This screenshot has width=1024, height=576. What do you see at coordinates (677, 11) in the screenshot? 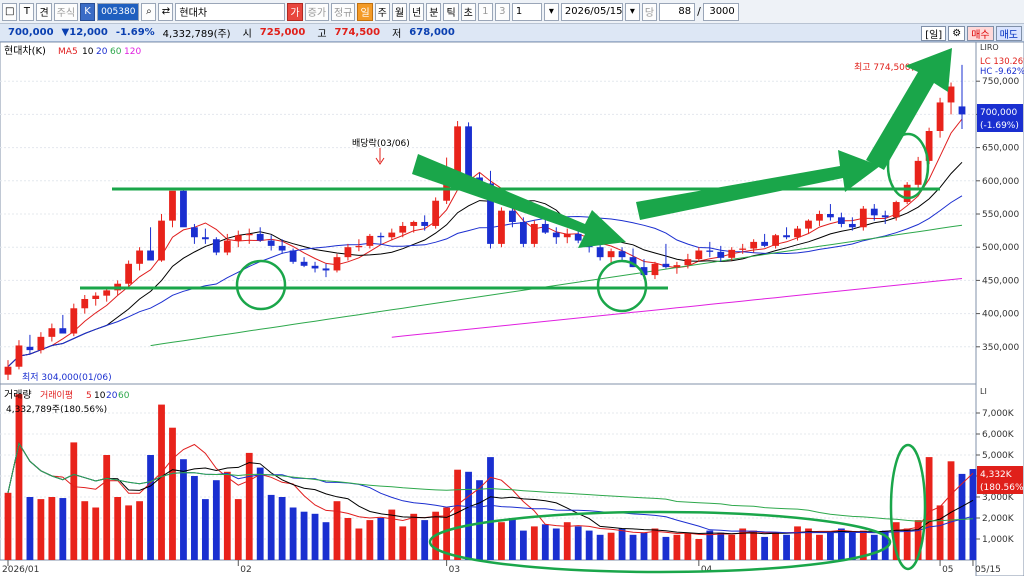
I see `count-input: 88` at bounding box center [677, 11].